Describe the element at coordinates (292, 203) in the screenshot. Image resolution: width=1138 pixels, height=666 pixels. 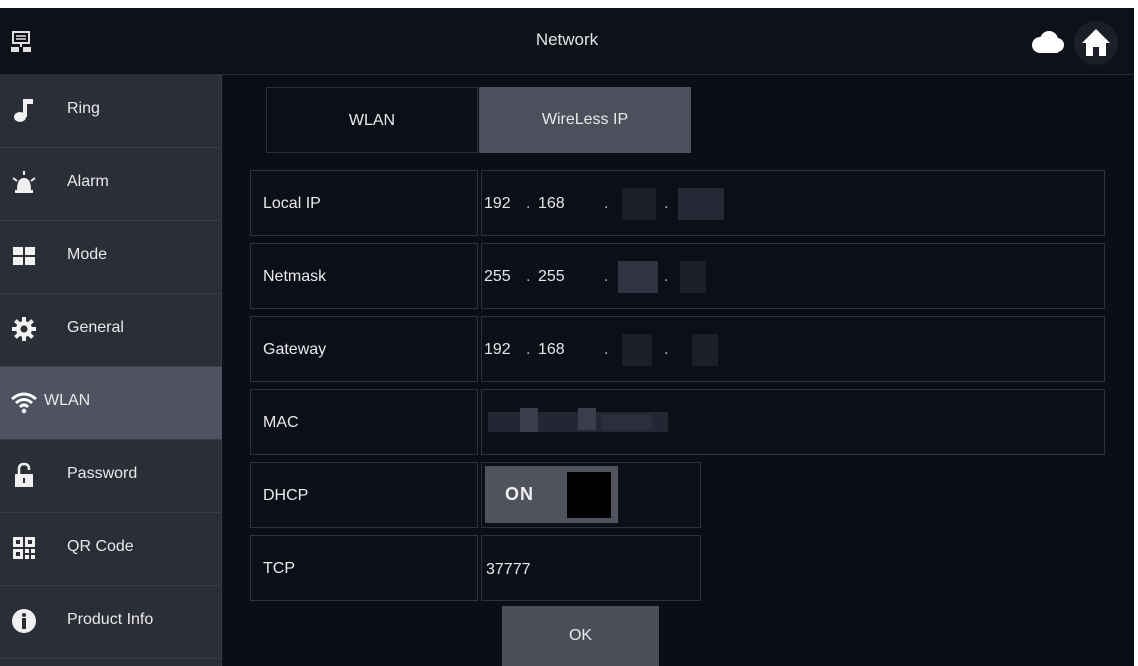
I see `local-ip-label: Local IP` at that location.